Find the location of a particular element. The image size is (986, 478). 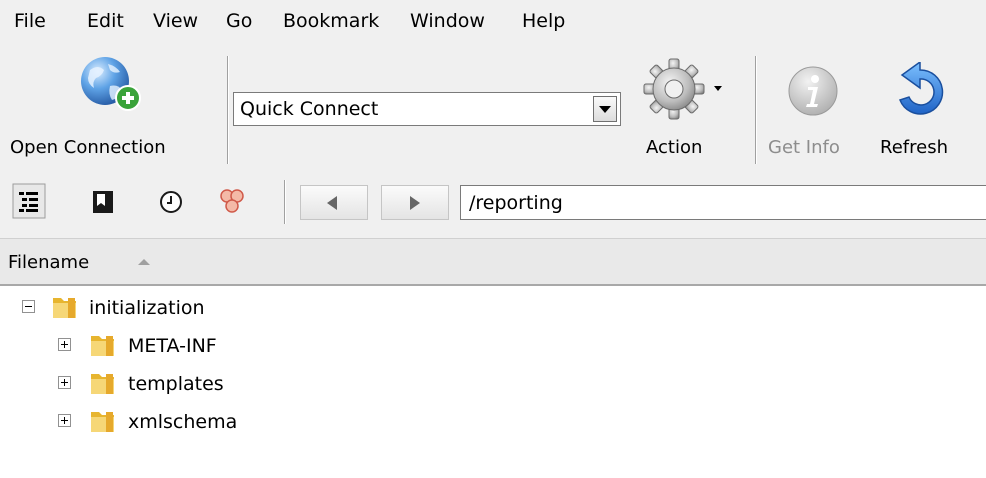

quick-connect-value: Quick Connect is located at coordinates (309, 109).